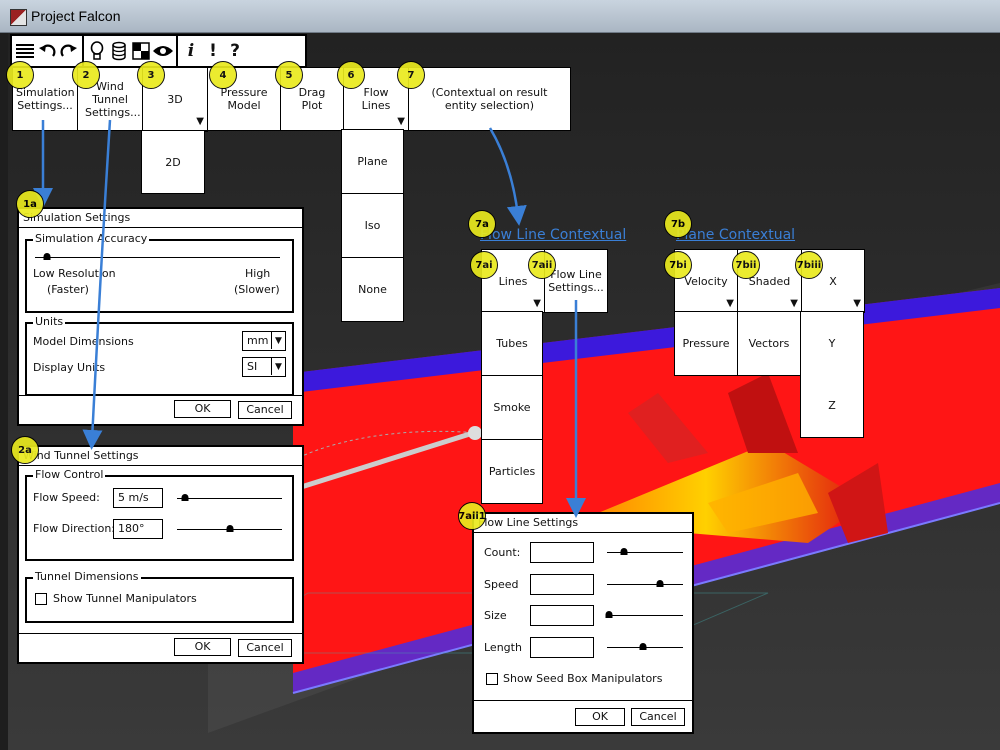 The height and width of the screenshot is (750, 1000). Describe the element at coordinates (97, 51) in the screenshot. I see `lightbulb-icon` at that location.